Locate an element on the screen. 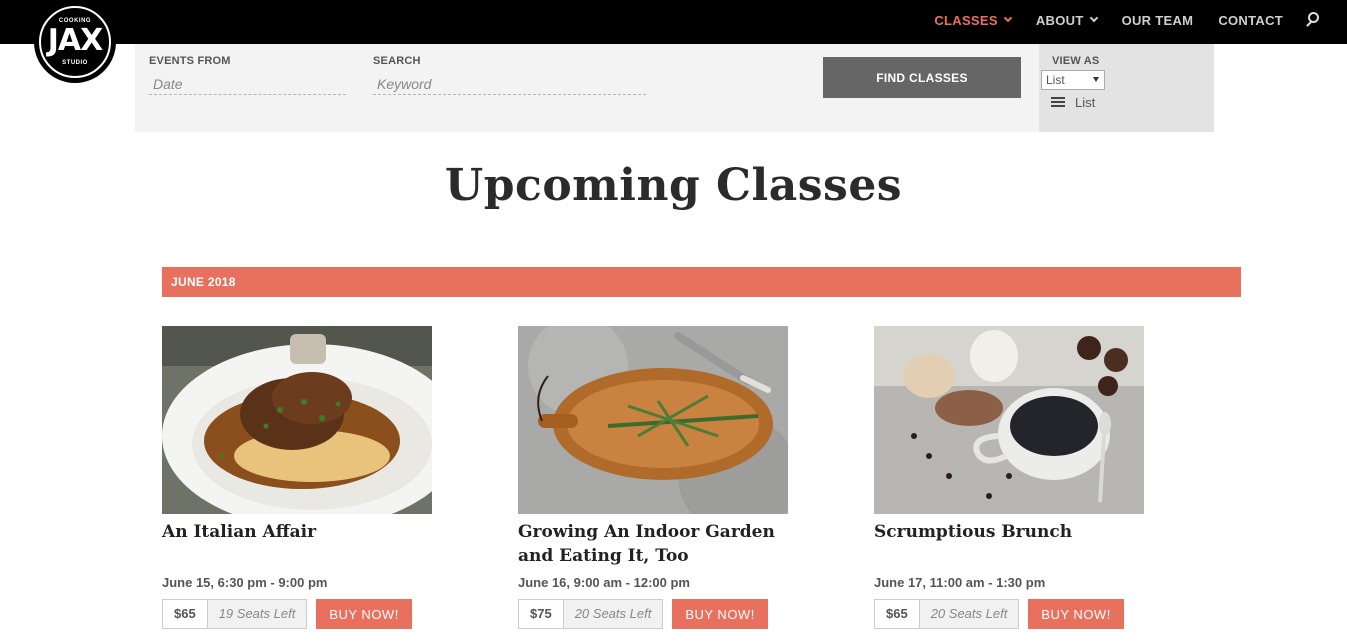  date-input is located at coordinates (247, 84).